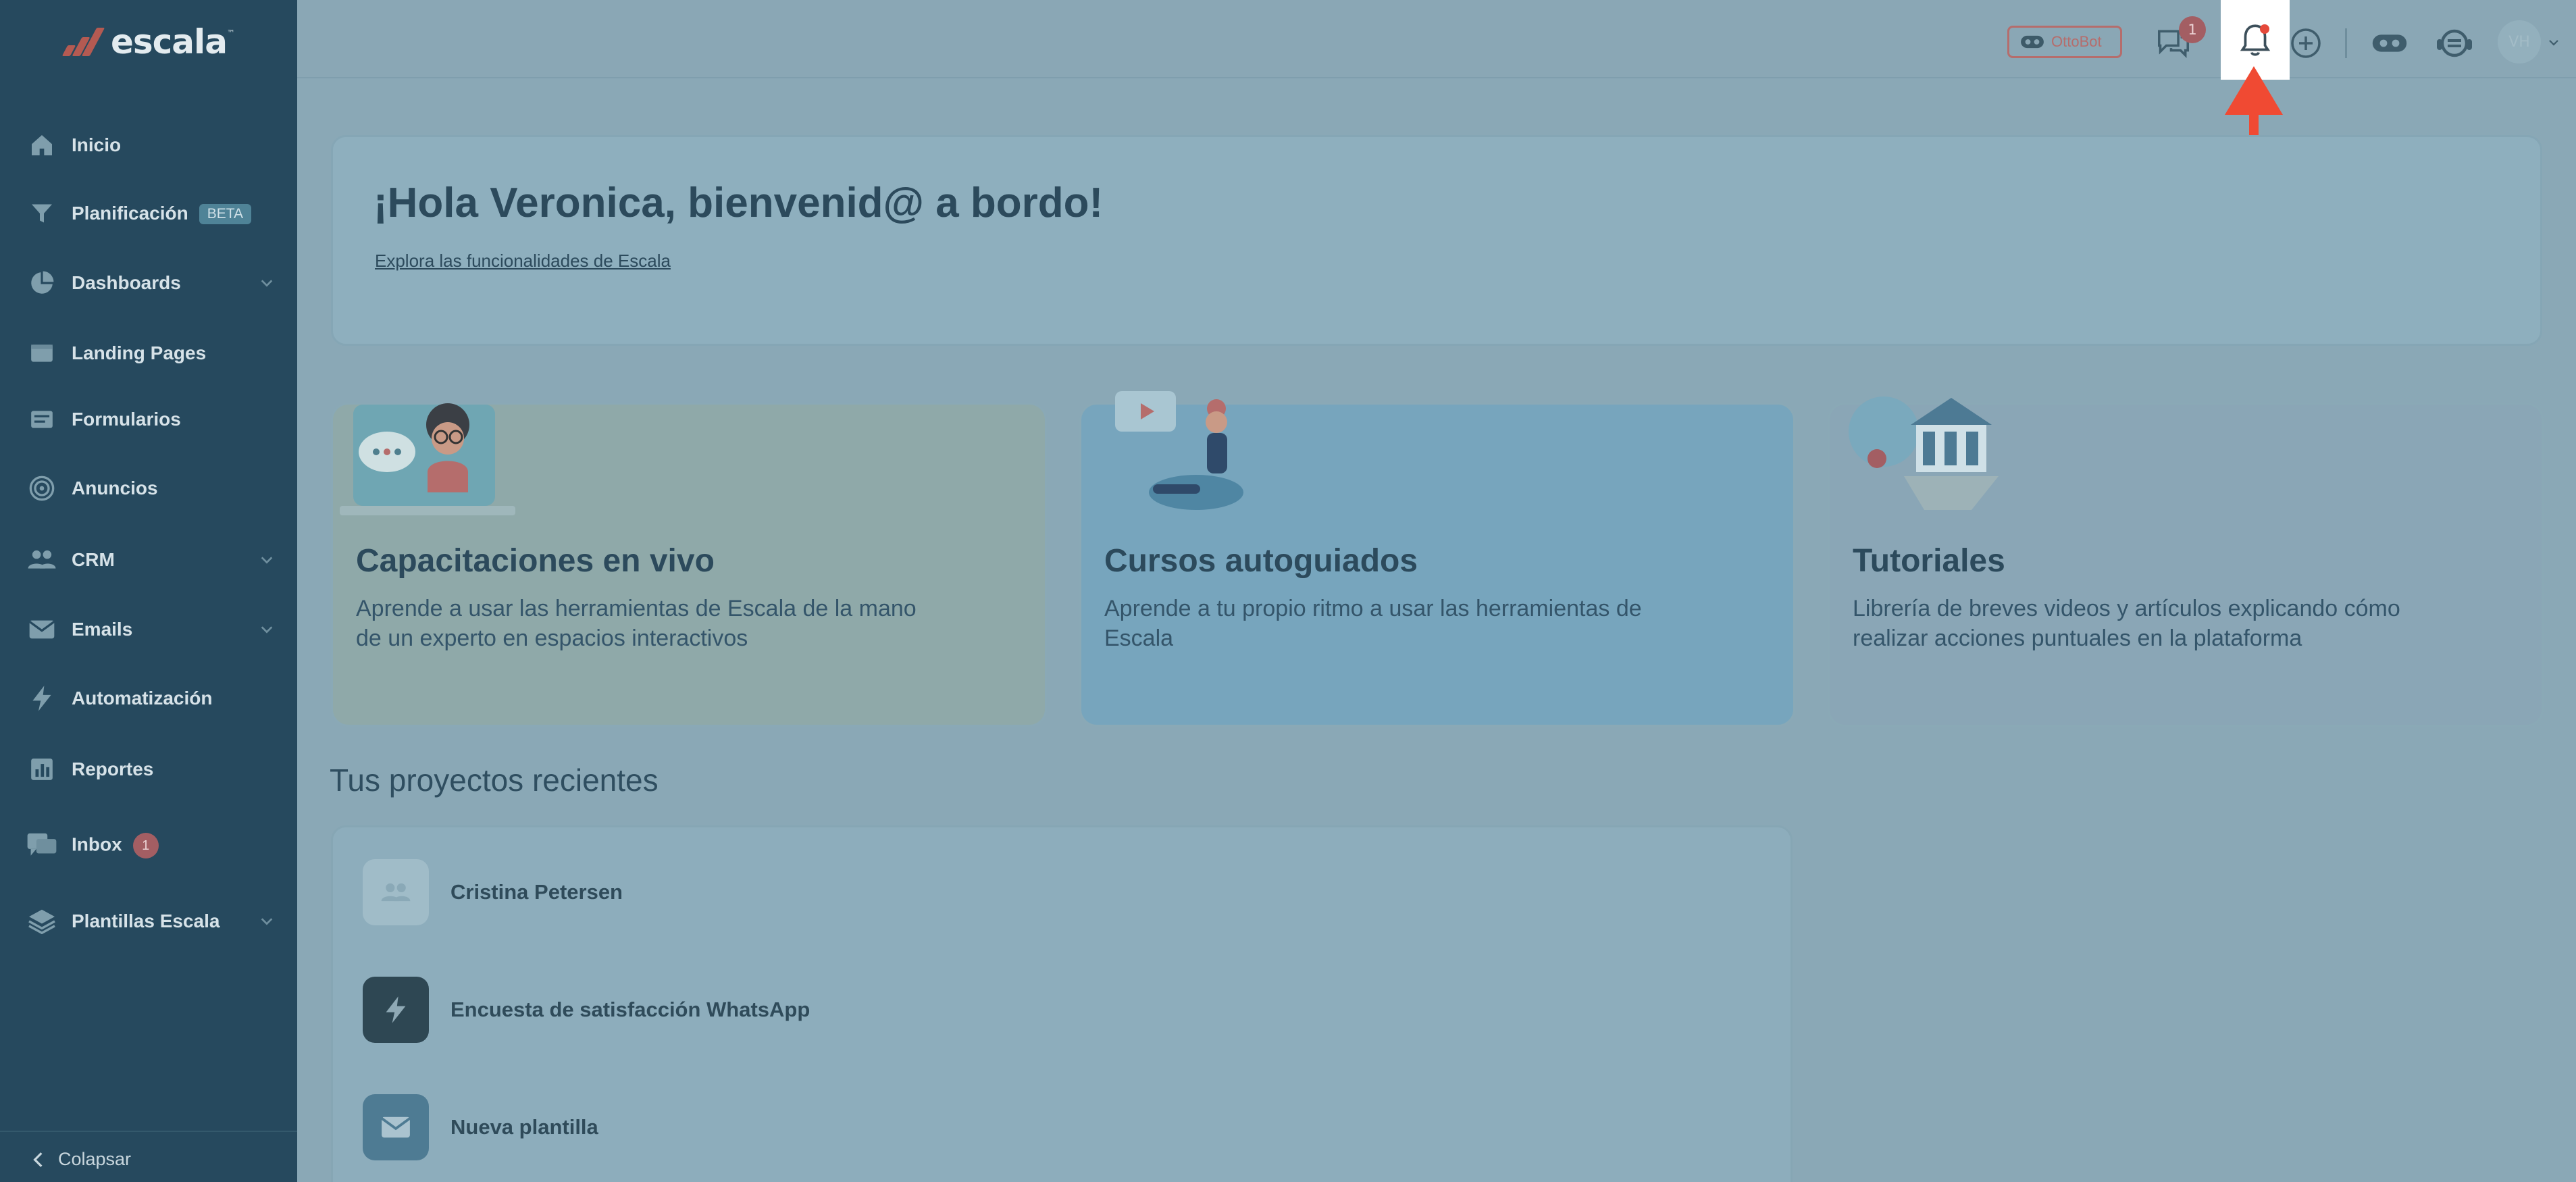 The image size is (2576, 1182). I want to click on explore-features-link: Explora las funcionalidades de Escala, so click(523, 261).